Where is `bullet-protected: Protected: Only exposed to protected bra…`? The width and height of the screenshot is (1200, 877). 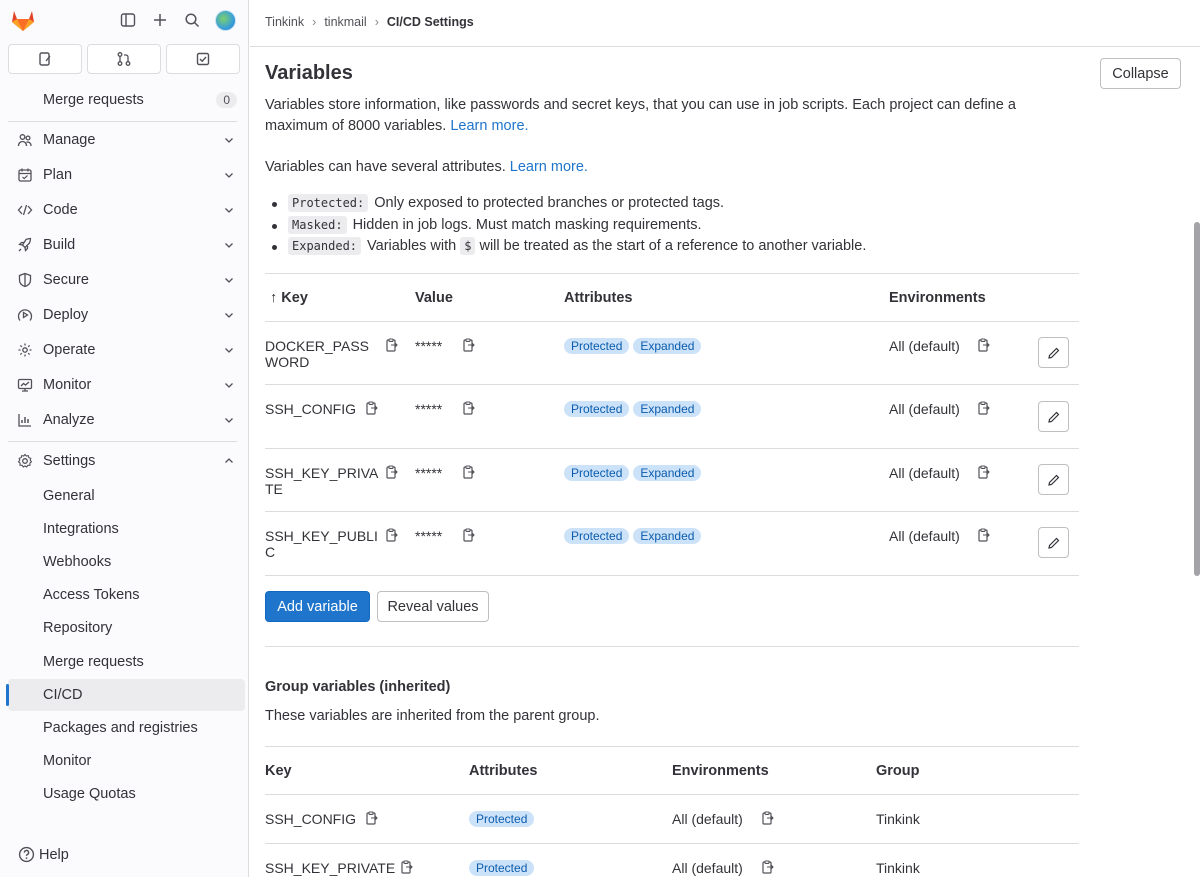 bullet-protected: Protected: Only exposed to protected bra… is located at coordinates (497, 203).